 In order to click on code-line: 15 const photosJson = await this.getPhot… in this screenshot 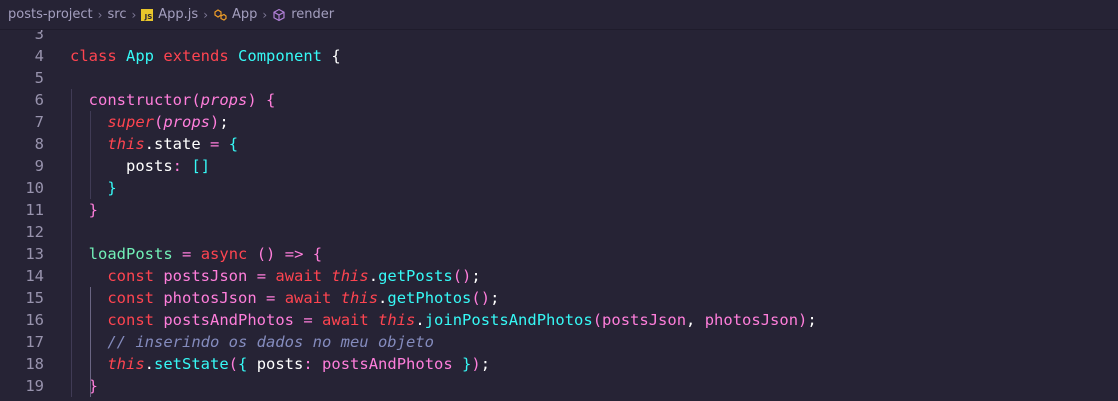, I will do `click(408, 298)`.